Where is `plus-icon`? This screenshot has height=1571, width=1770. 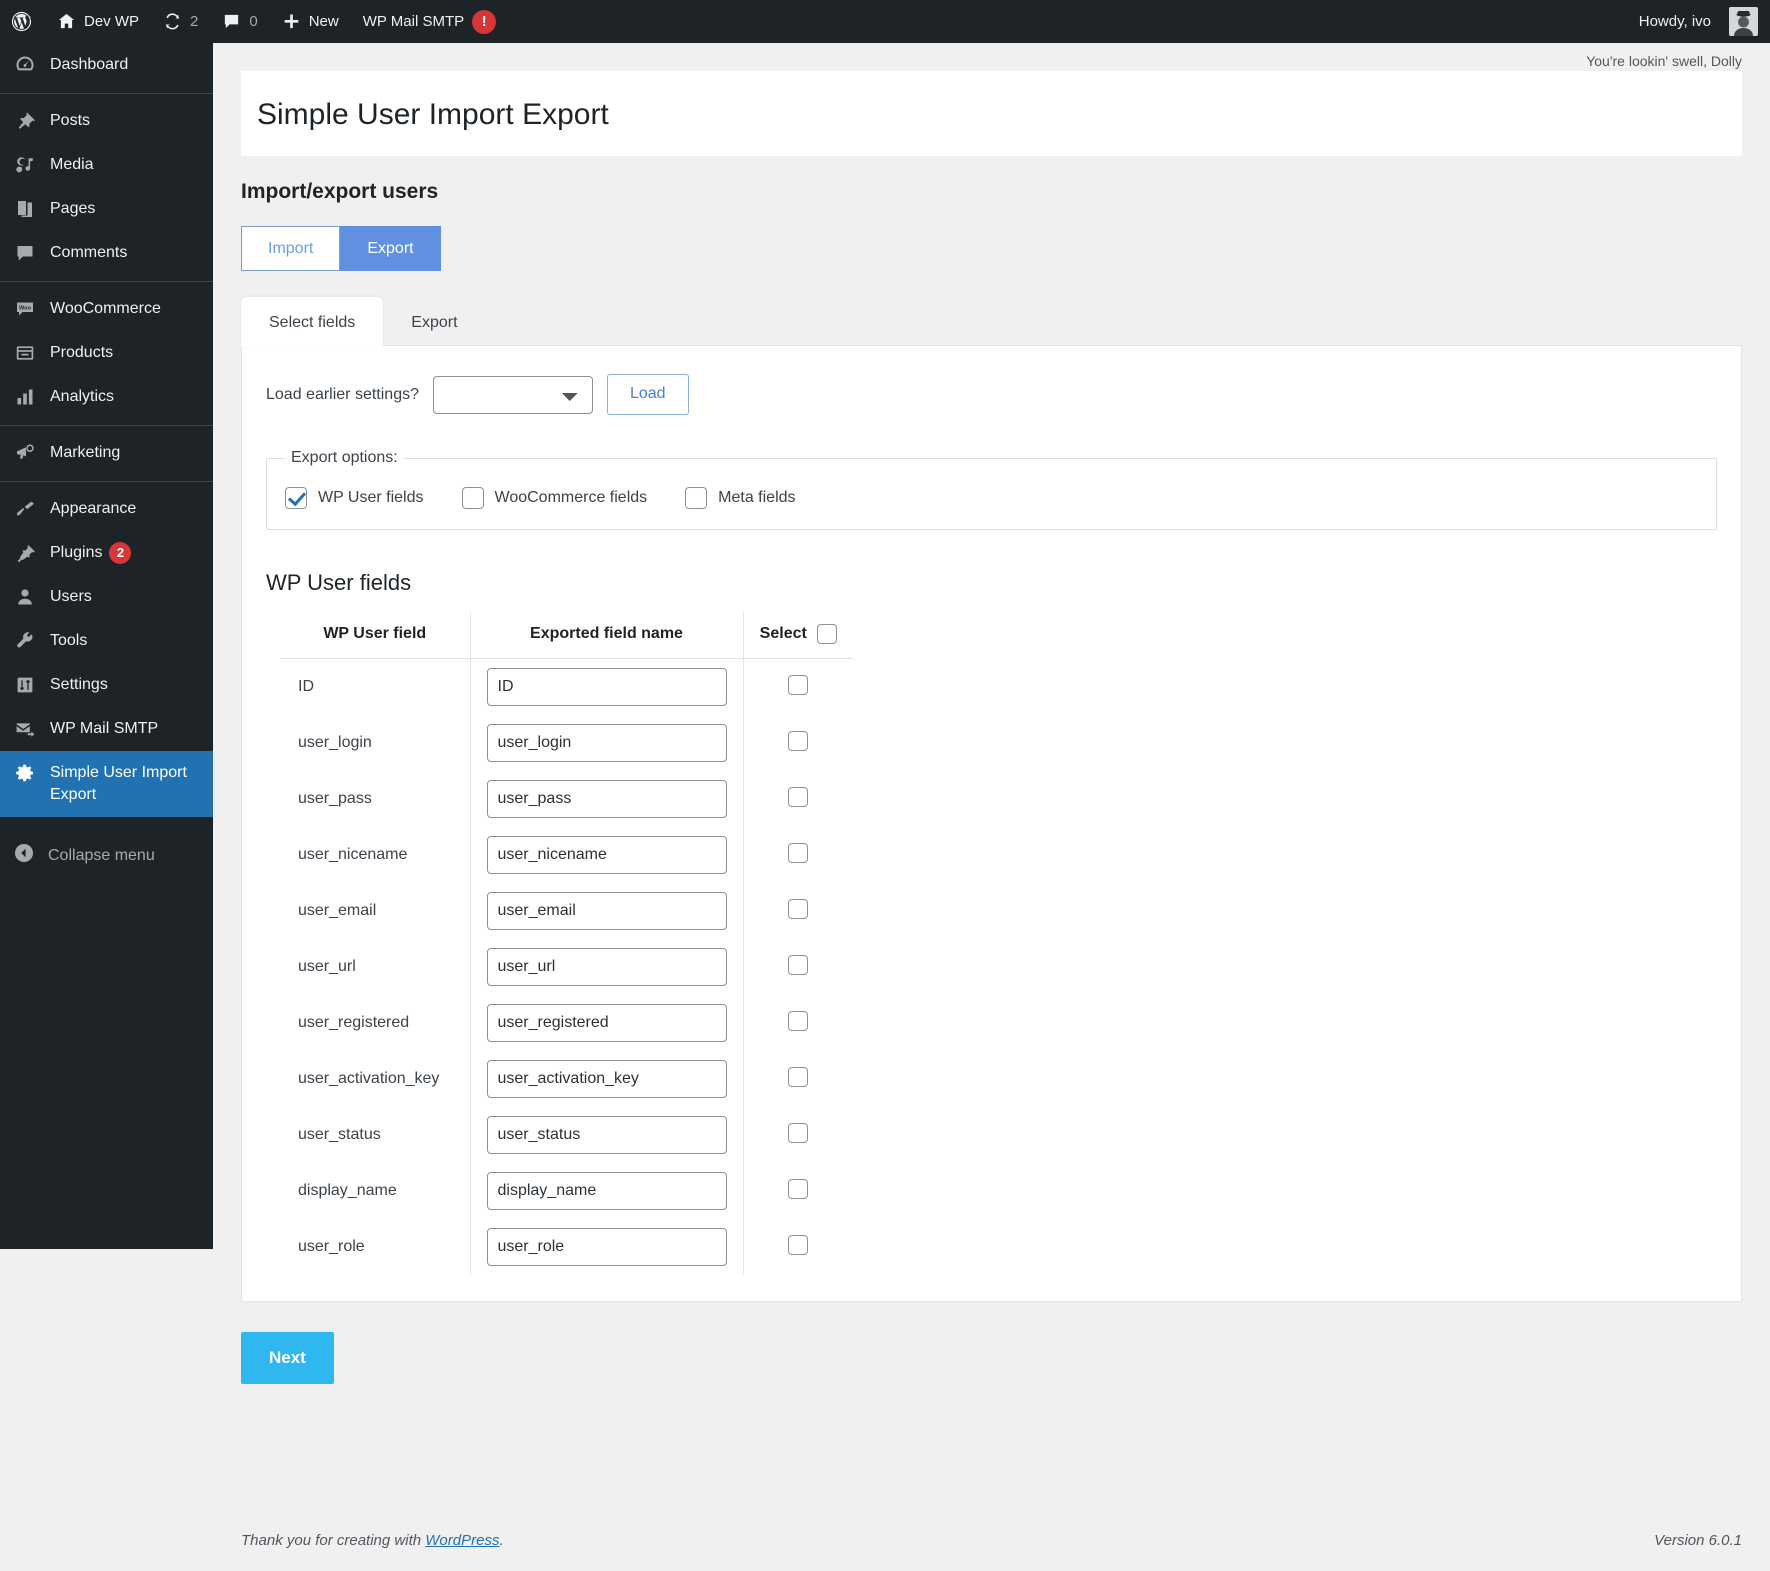
plus-icon is located at coordinates (291, 21).